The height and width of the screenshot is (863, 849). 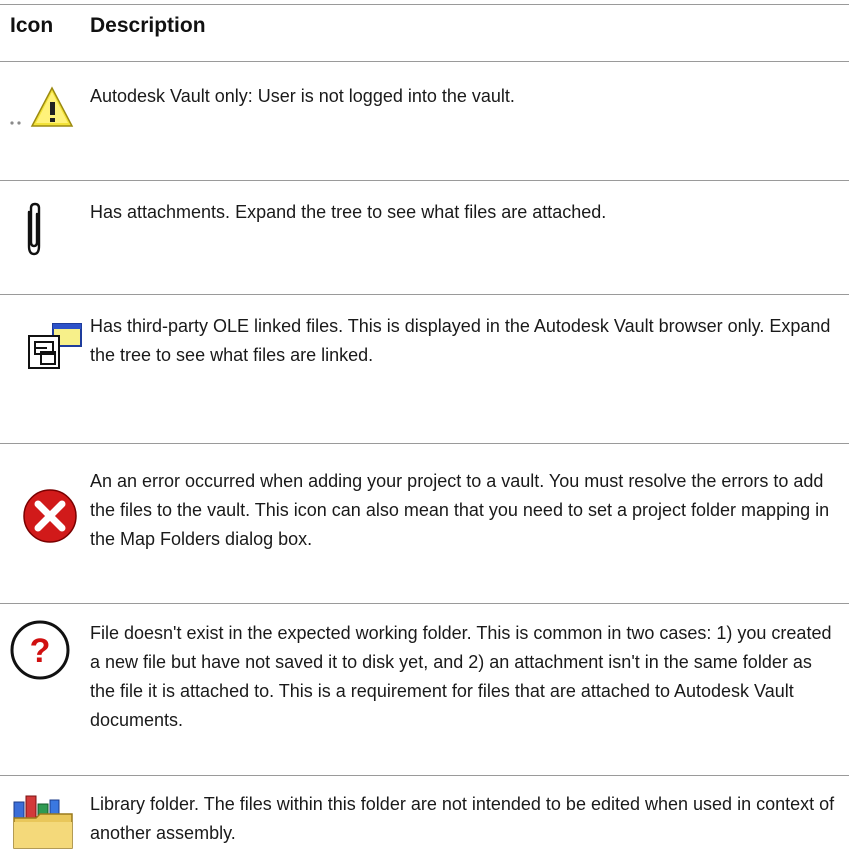 I want to click on question-mark-icon: ?, so click(x=40, y=650).